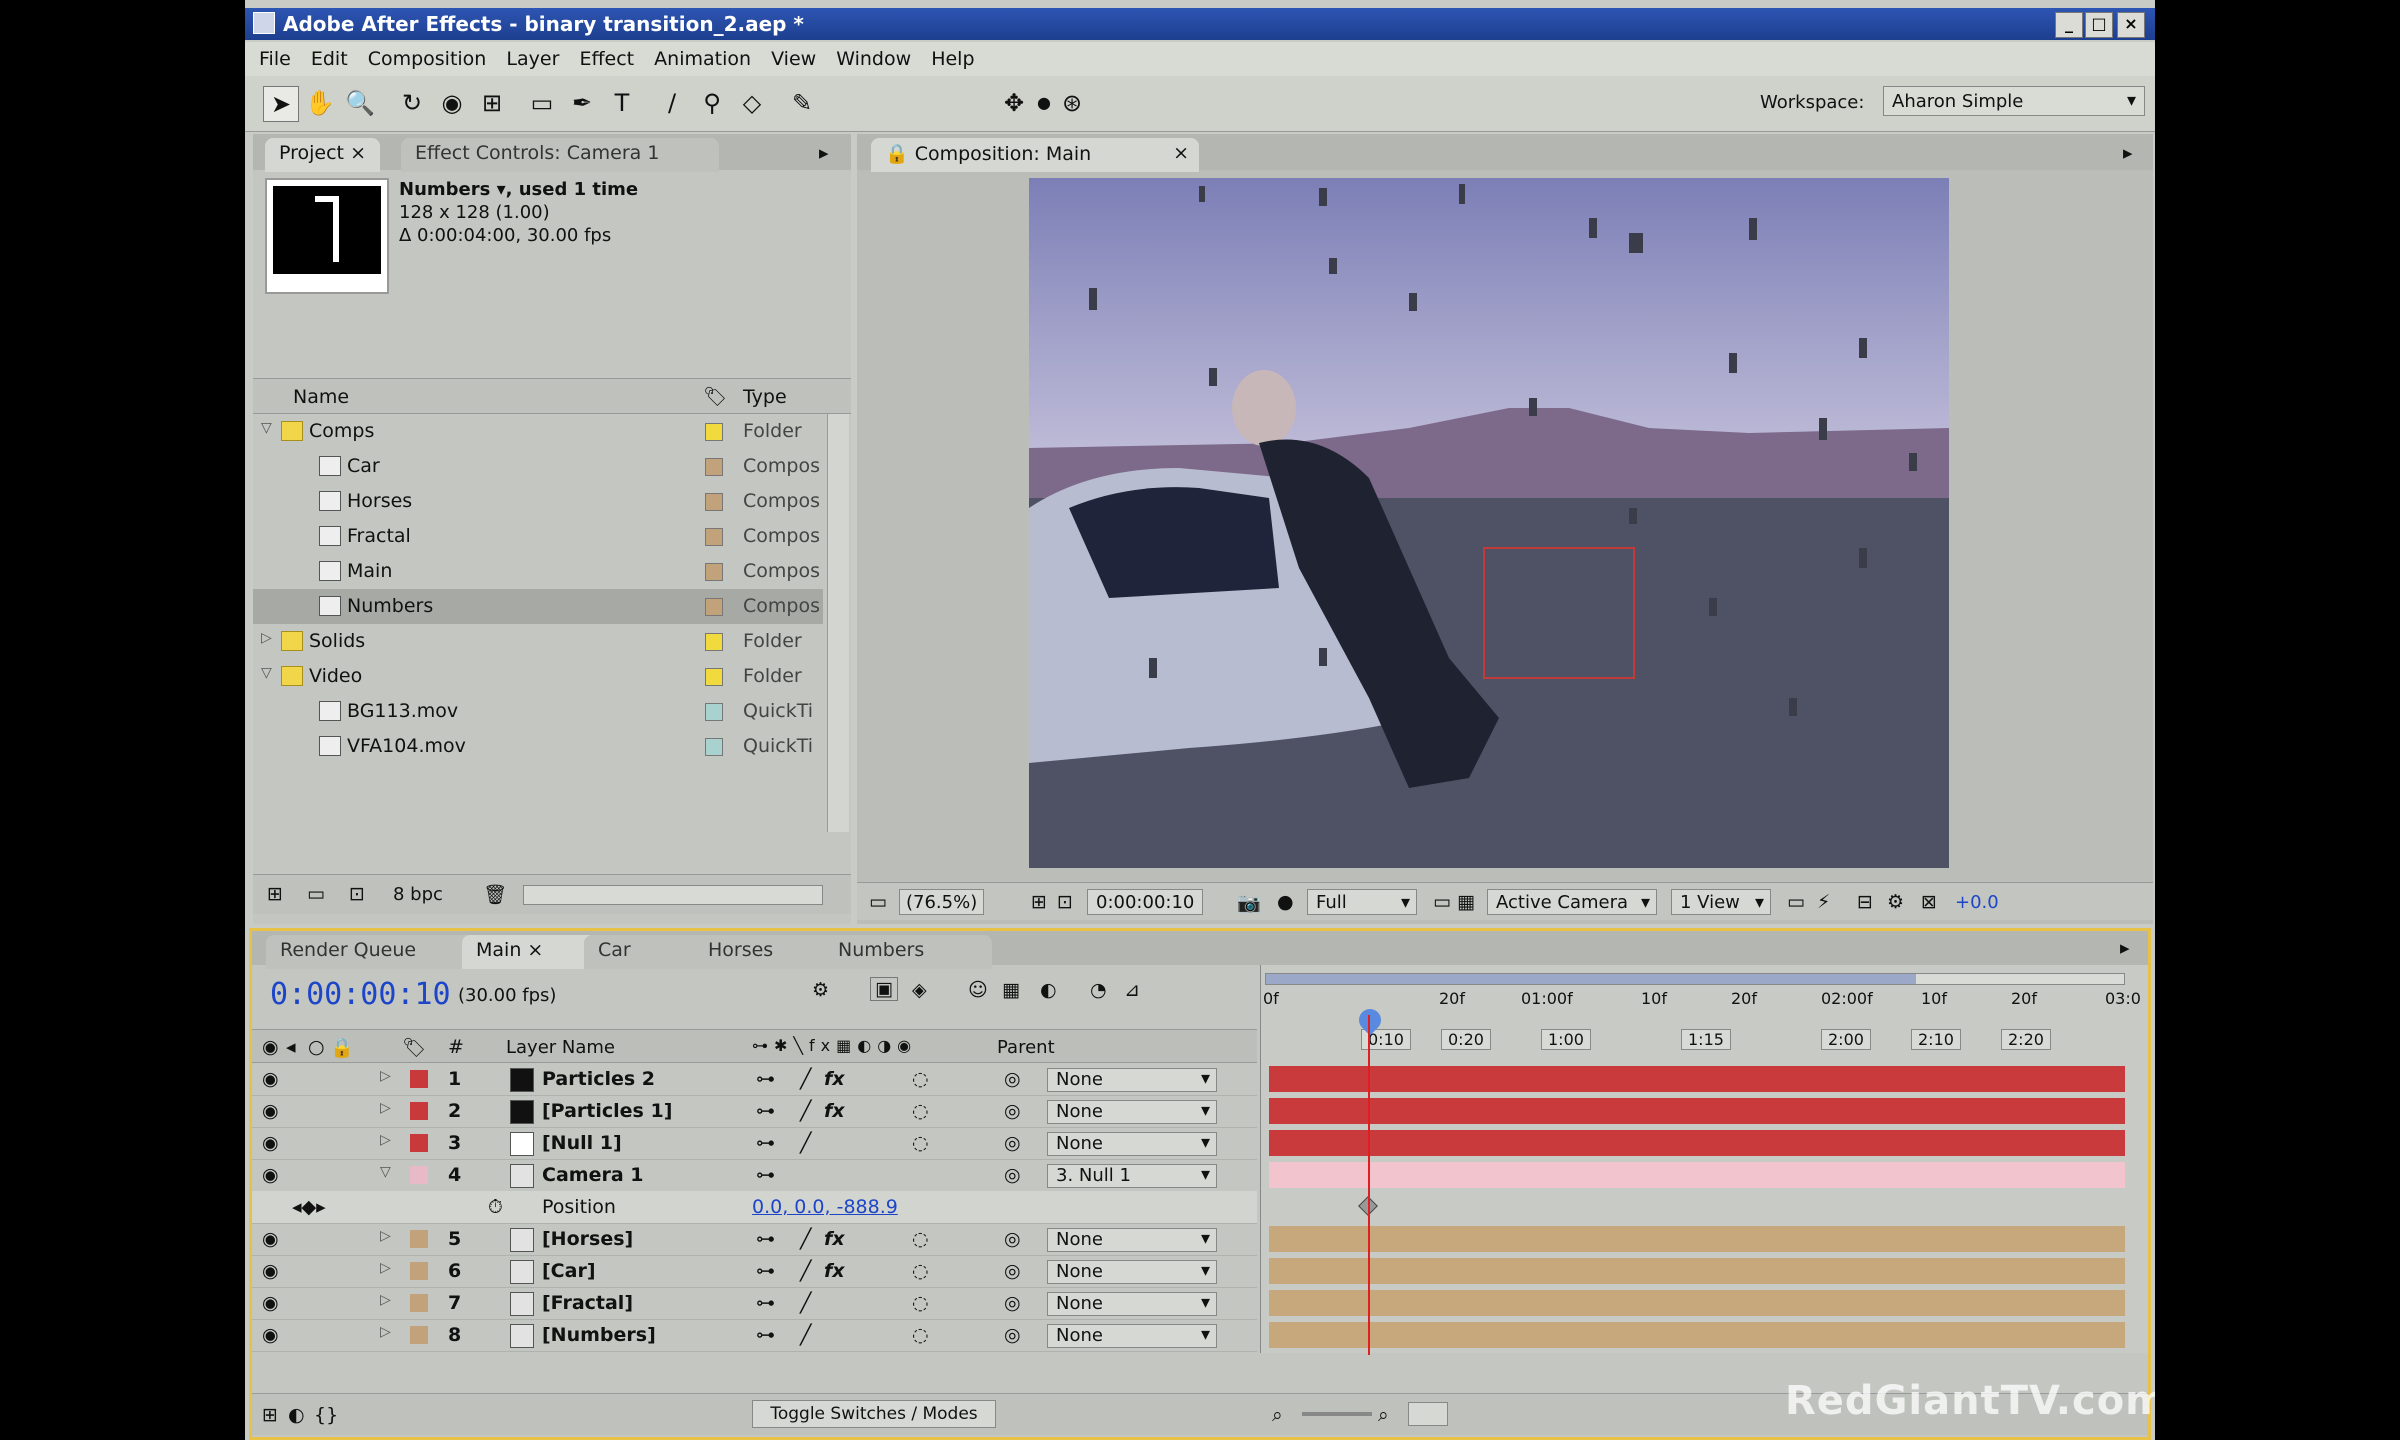 The width and height of the screenshot is (2400, 1440). I want to click on tab-effect-controls: Effect Controls: Camera 1, so click(560, 155).